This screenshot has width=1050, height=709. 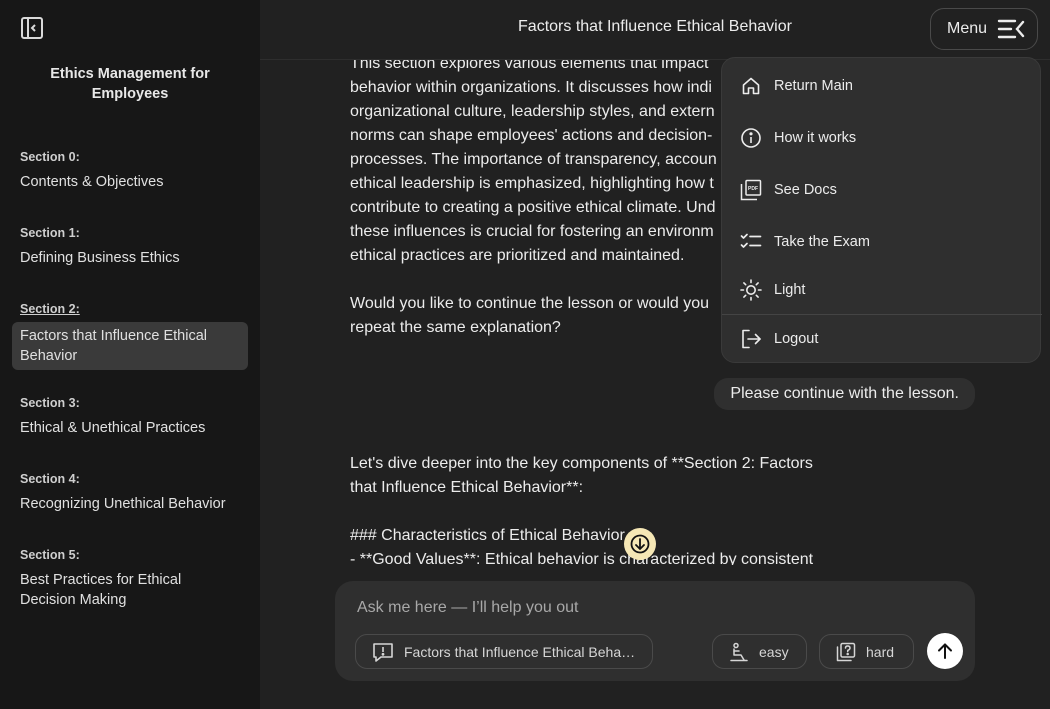 I want to click on section-number: Section 4:, so click(x=50, y=479).